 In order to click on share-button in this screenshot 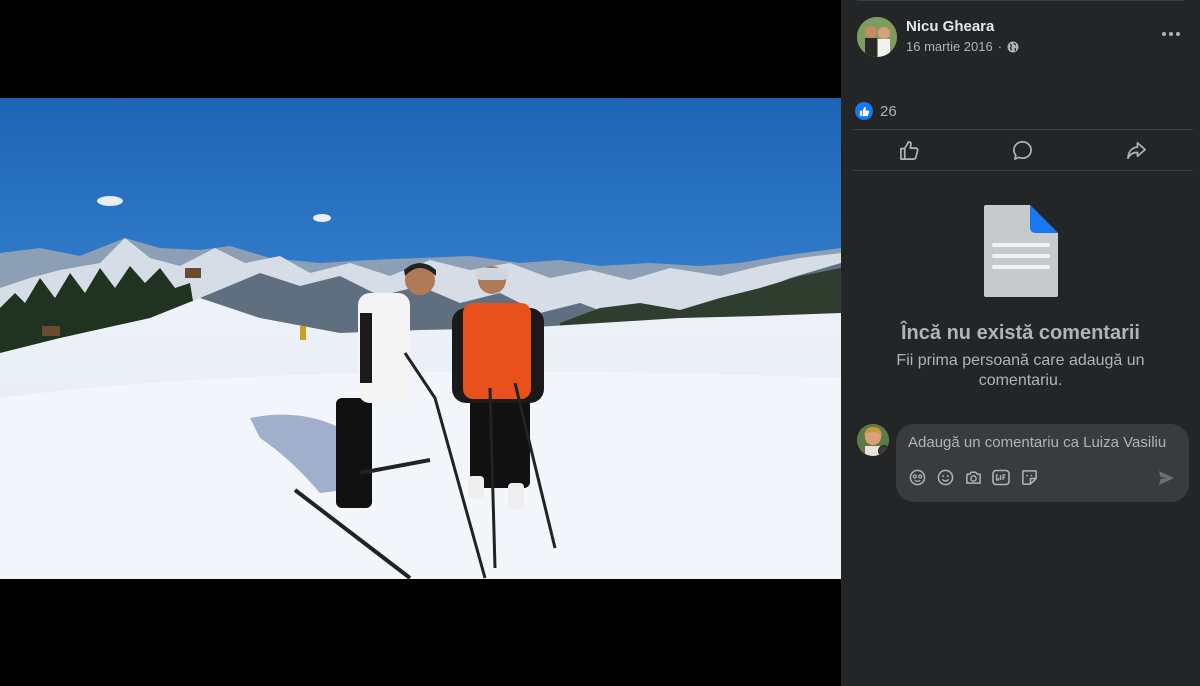, I will do `click(1136, 150)`.